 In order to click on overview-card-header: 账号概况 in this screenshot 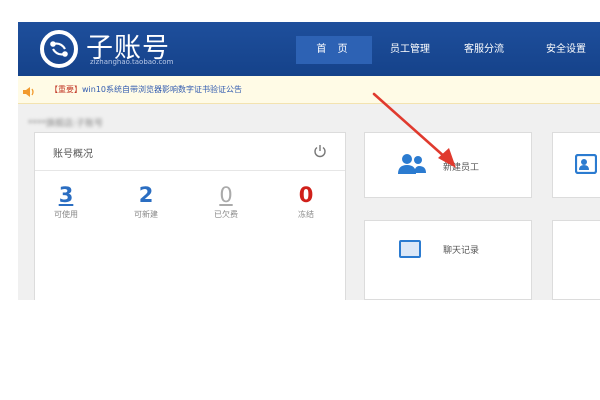, I will do `click(190, 152)`.